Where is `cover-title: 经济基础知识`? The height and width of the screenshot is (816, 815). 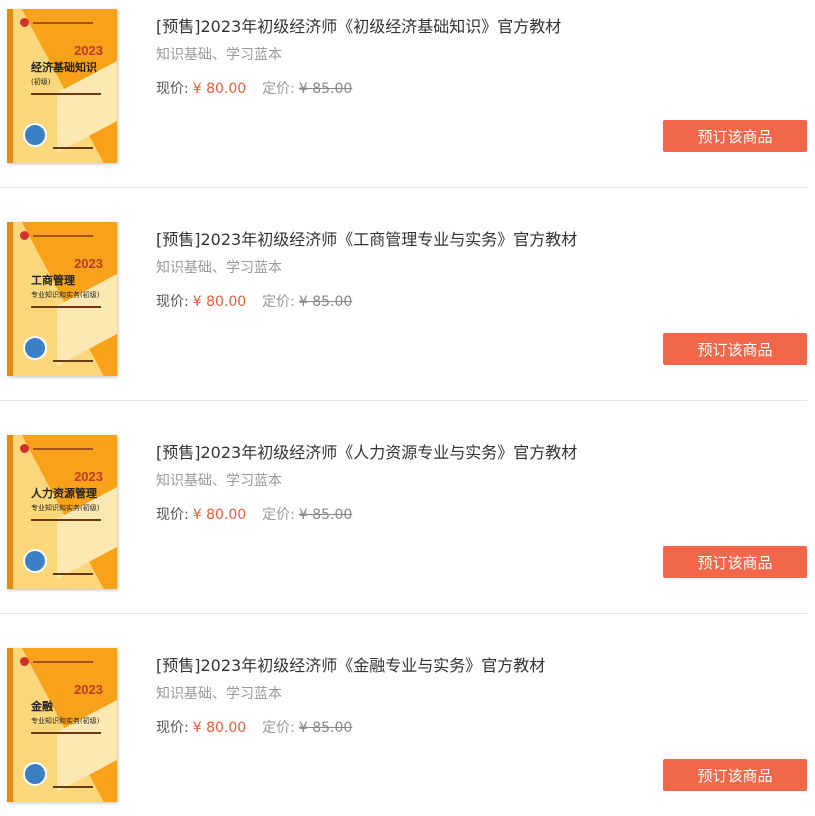 cover-title: 经济基础知识 is located at coordinates (64, 67).